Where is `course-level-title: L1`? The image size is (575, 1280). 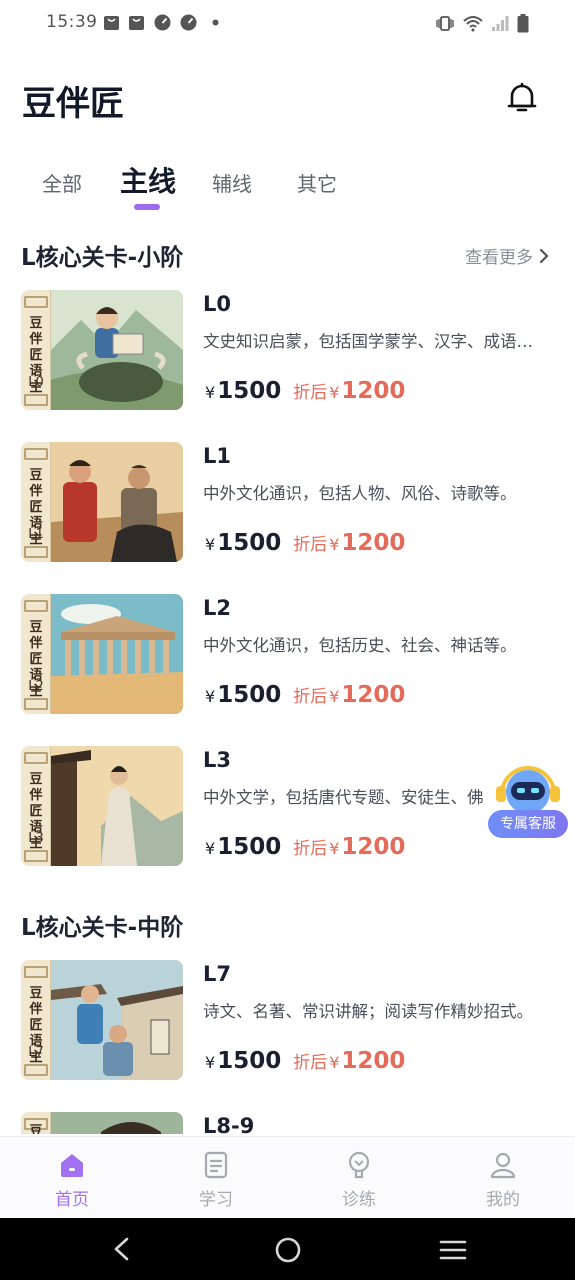
course-level-title: L1 is located at coordinates (217, 456).